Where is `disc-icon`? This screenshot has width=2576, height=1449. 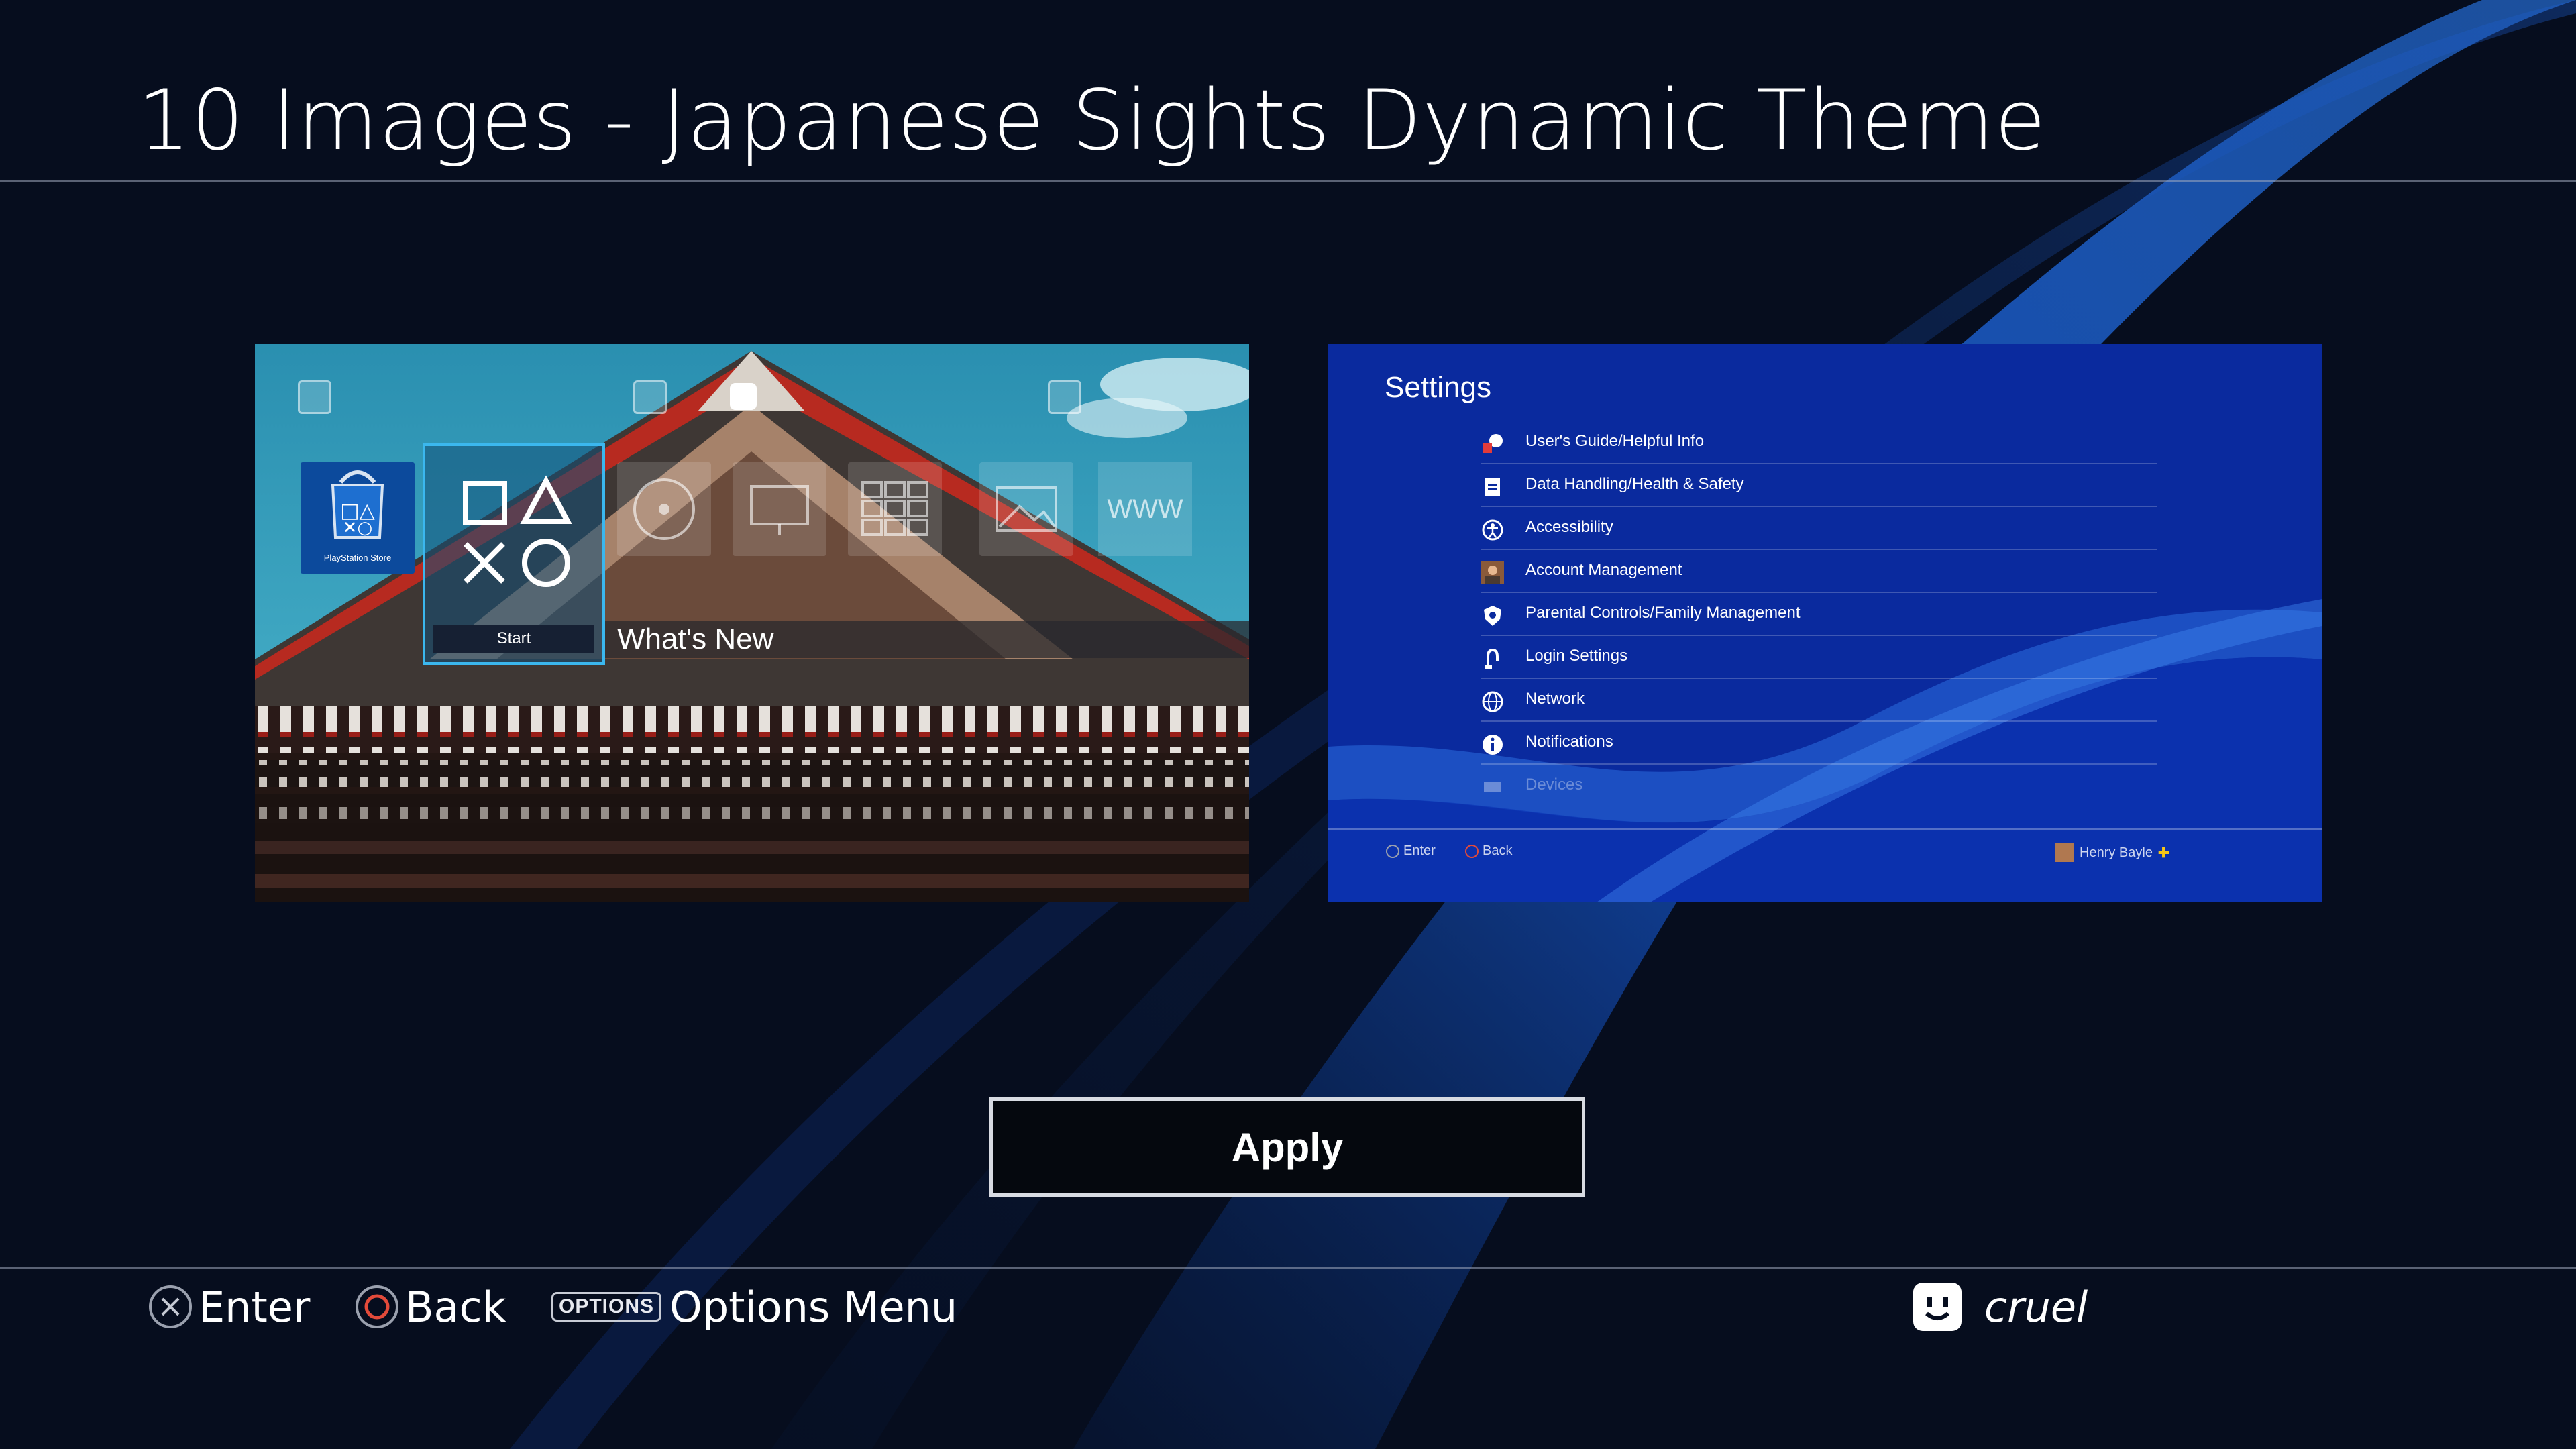
disc-icon is located at coordinates (664, 509).